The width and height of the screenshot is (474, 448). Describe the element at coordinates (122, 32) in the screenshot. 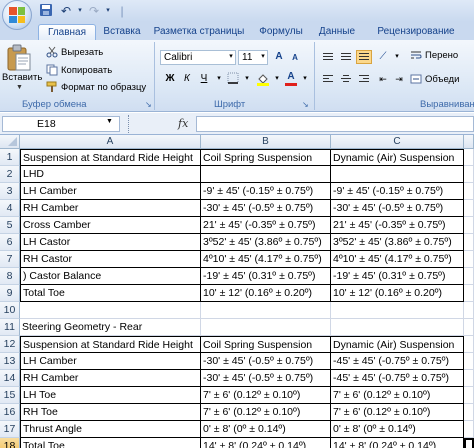

I see `tab-insert: Вставка` at that location.